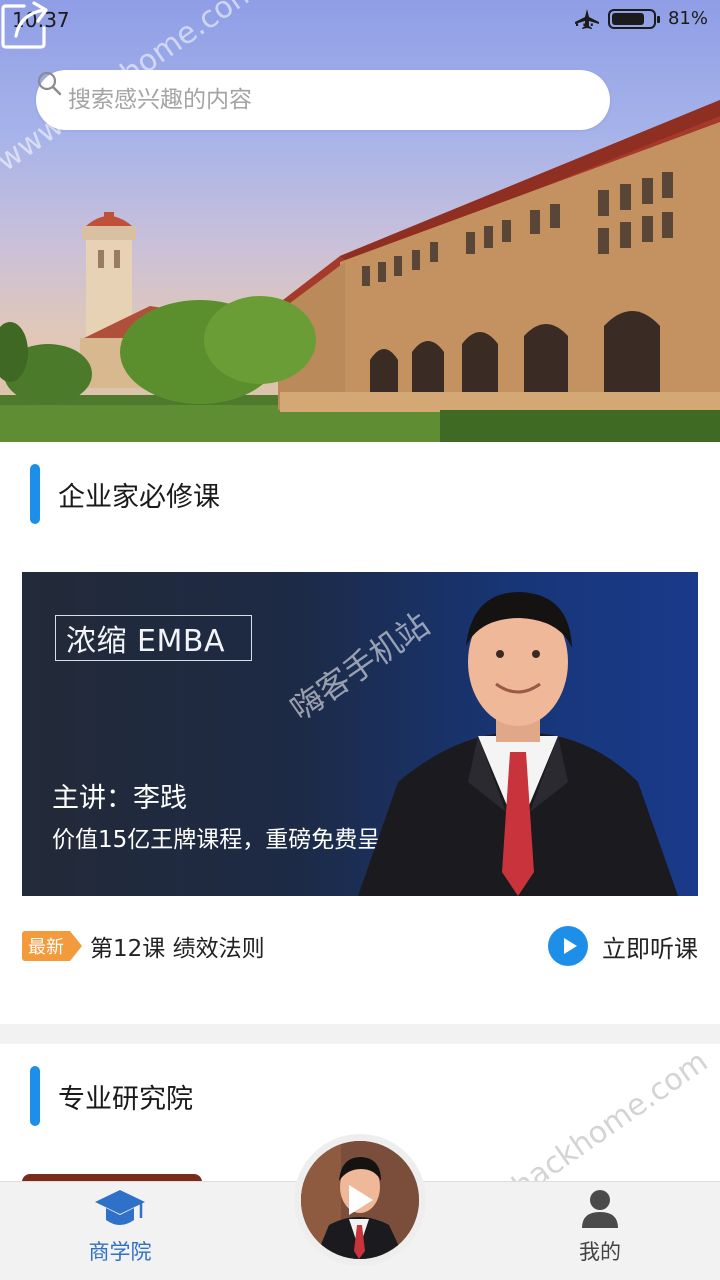 The image size is (720, 1280). Describe the element at coordinates (177, 946) in the screenshot. I see `lesson-title: 第12课 绩效法则` at that location.